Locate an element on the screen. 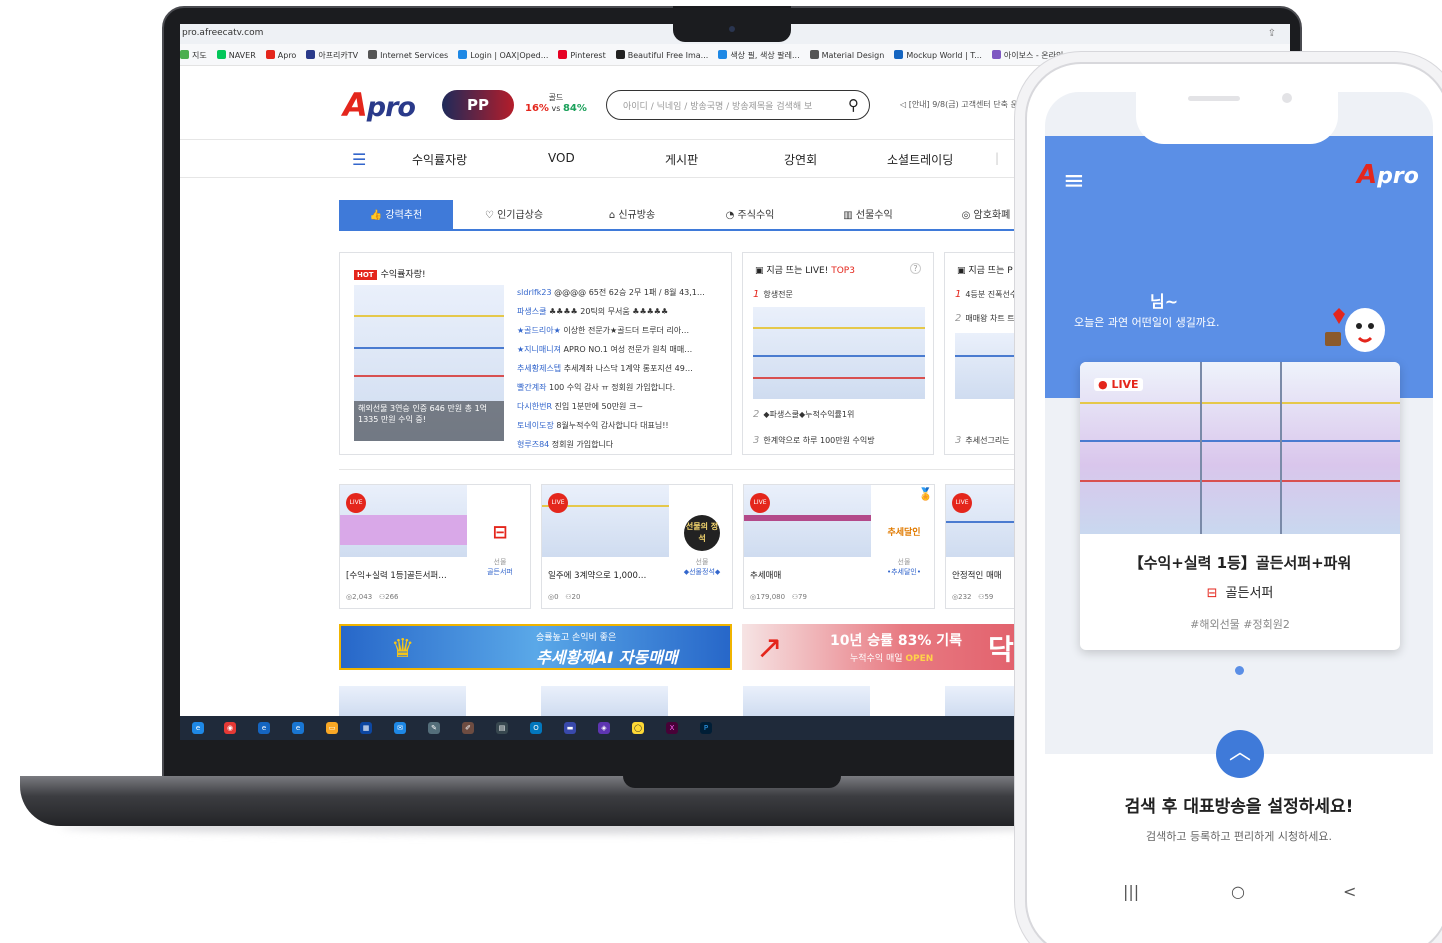  search-icon: ⚲ is located at coordinates (853, 105).